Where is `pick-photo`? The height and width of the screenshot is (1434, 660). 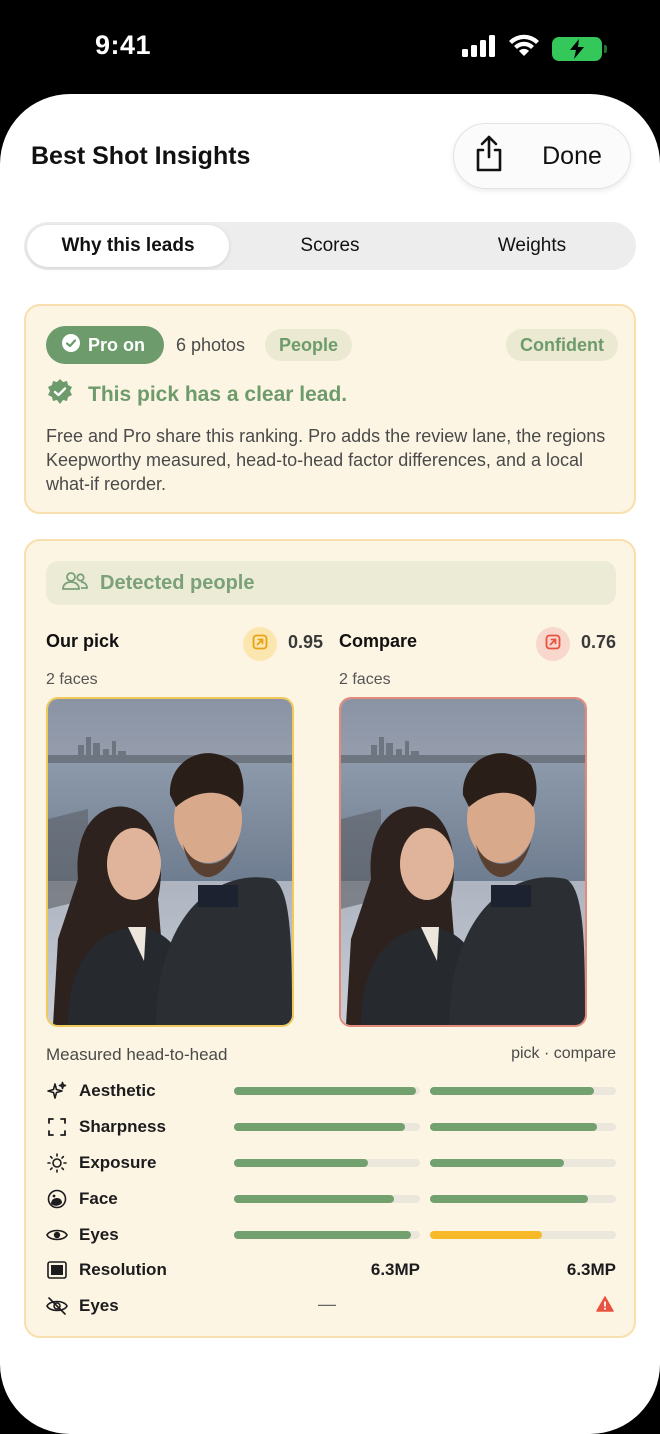 pick-photo is located at coordinates (170, 862).